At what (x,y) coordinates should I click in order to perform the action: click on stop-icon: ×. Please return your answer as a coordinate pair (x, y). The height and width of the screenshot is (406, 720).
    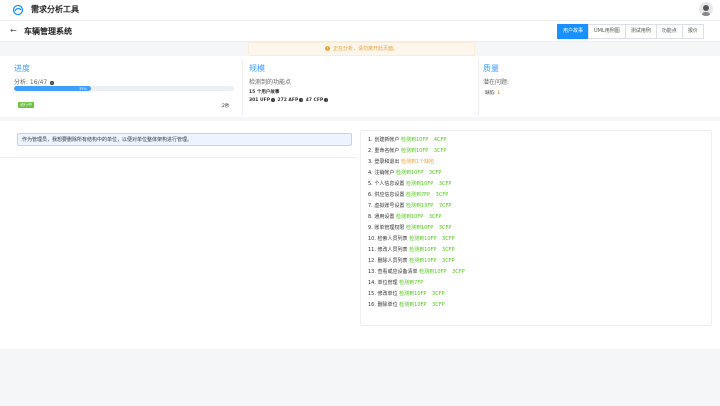
    Looking at the image, I should click on (52, 83).